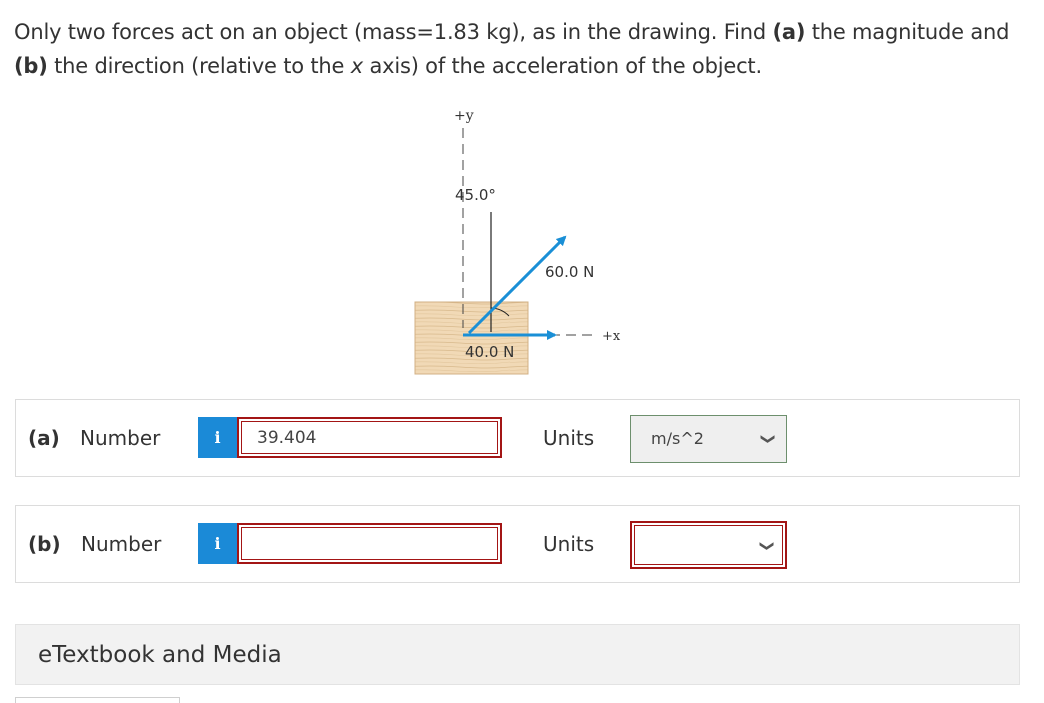 Image resolution: width=1044 pixels, height=703 pixels. Describe the element at coordinates (31, 66) in the screenshot. I see `part-b-tag: (b)` at that location.